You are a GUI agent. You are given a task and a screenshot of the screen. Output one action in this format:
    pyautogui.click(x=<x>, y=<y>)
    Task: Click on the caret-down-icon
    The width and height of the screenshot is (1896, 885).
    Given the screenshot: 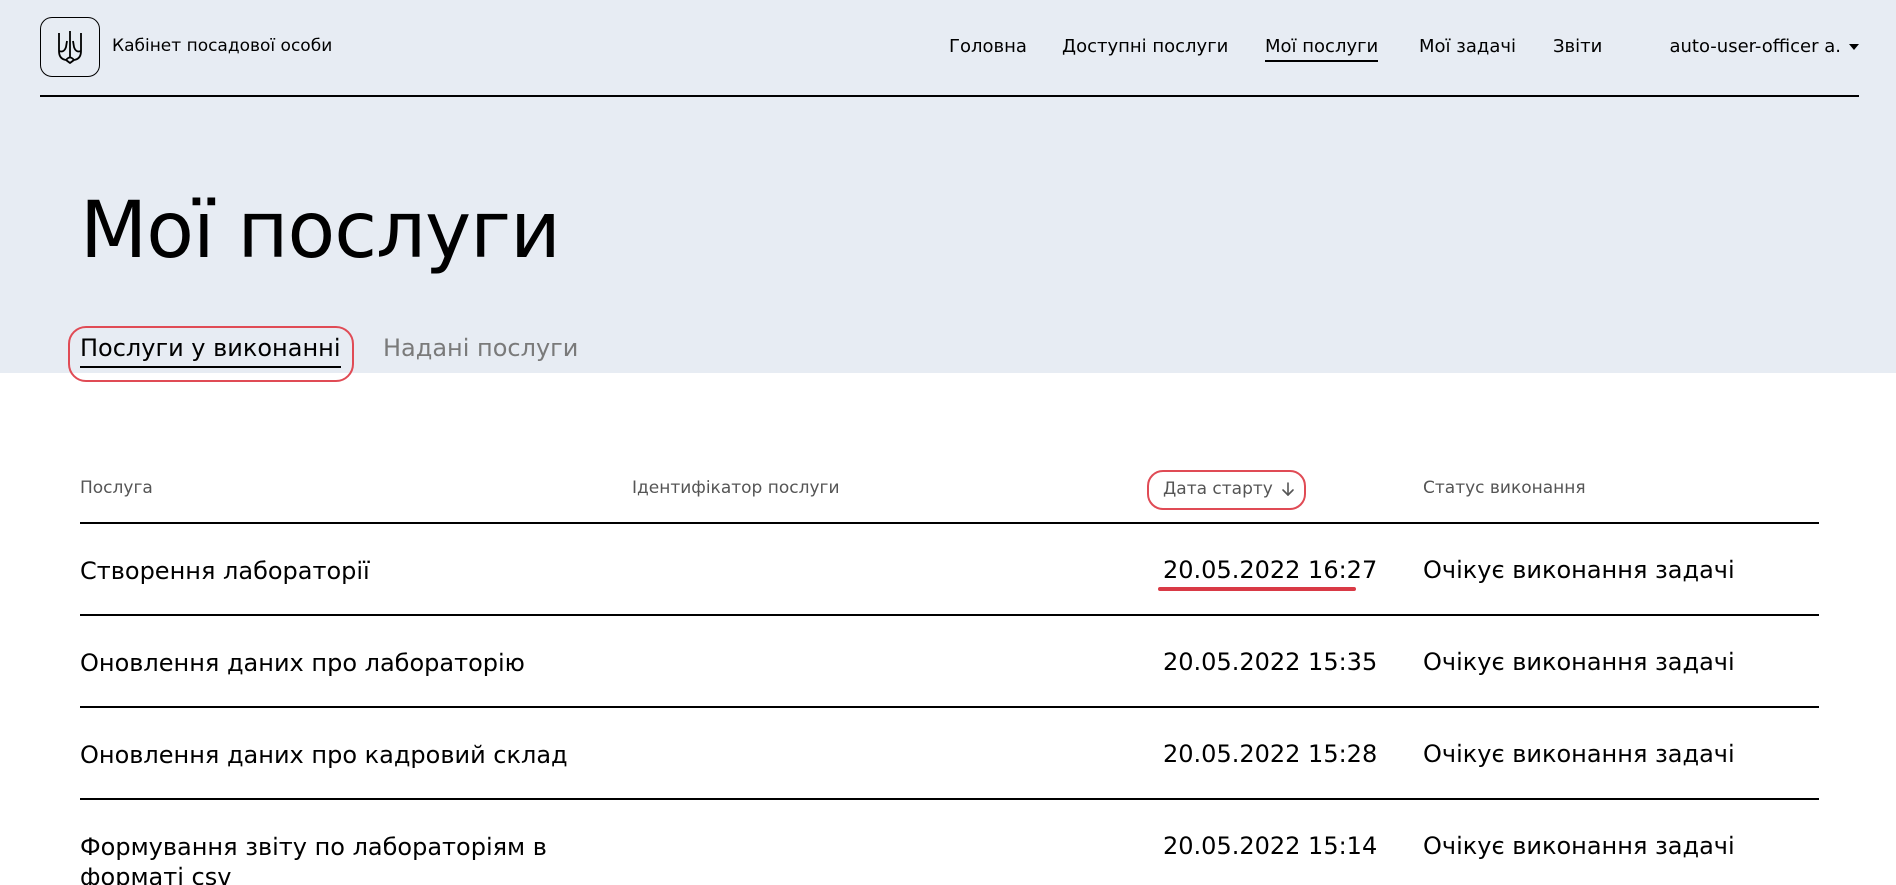 What is the action you would take?
    pyautogui.click(x=1854, y=46)
    